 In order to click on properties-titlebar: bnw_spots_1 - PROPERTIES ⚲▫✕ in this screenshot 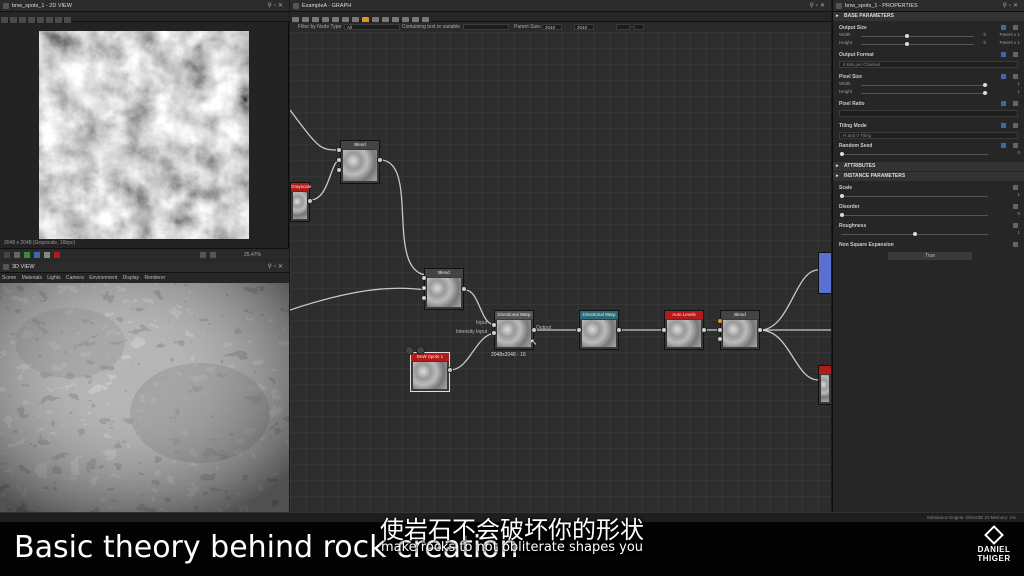, I will do `click(928, 6)`.